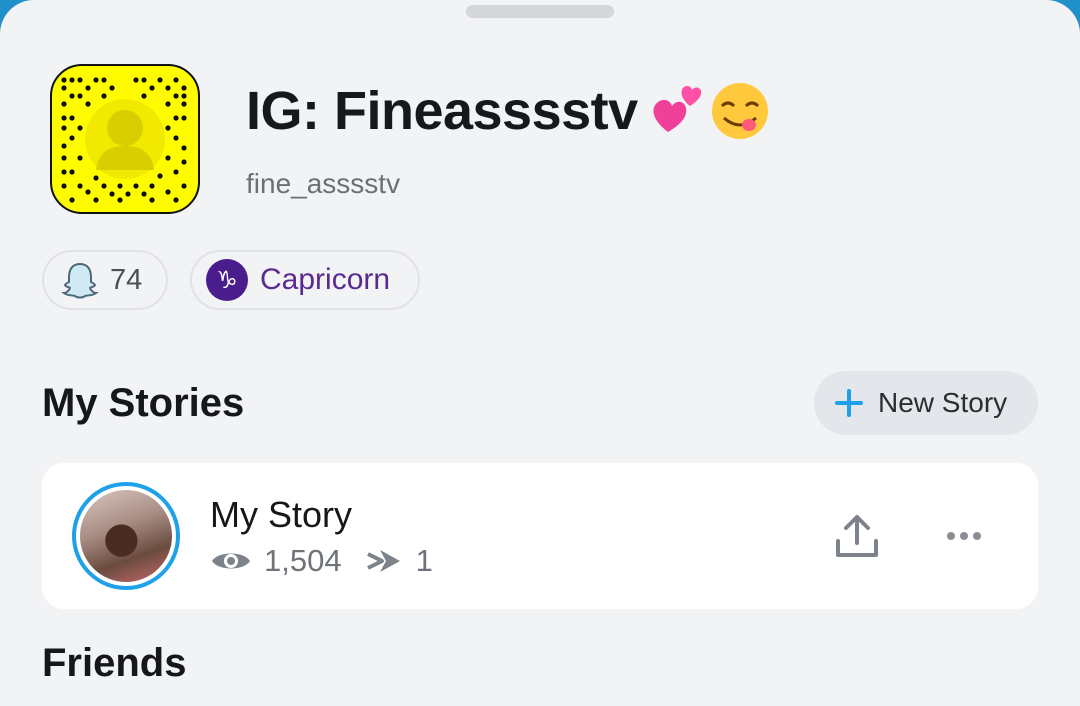  What do you see at coordinates (227, 280) in the screenshot?
I see `capricorn-icon: ♑` at bounding box center [227, 280].